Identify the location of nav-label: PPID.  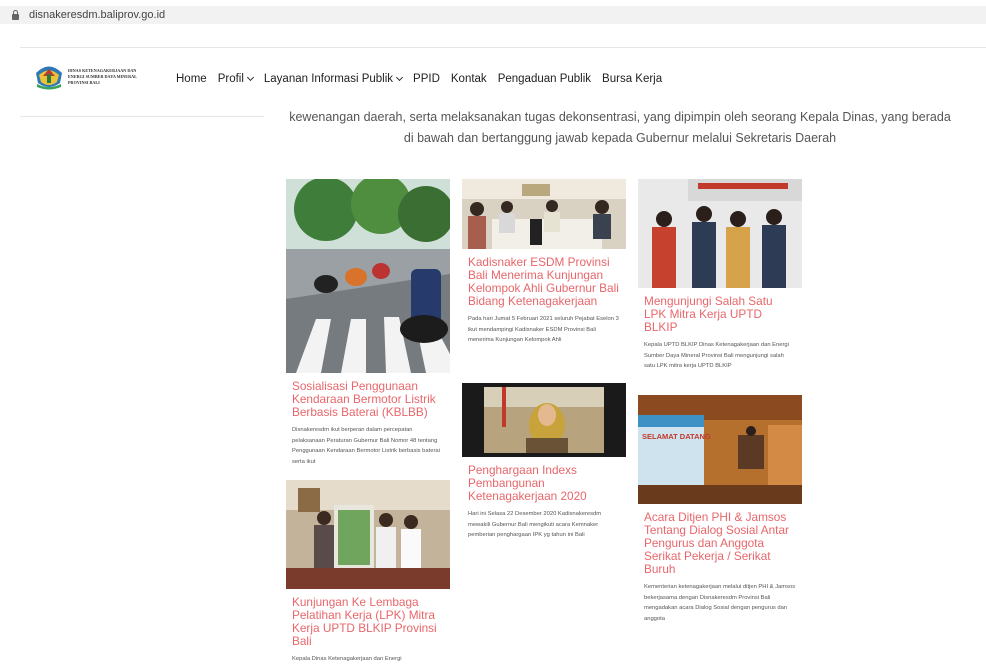
(426, 79).